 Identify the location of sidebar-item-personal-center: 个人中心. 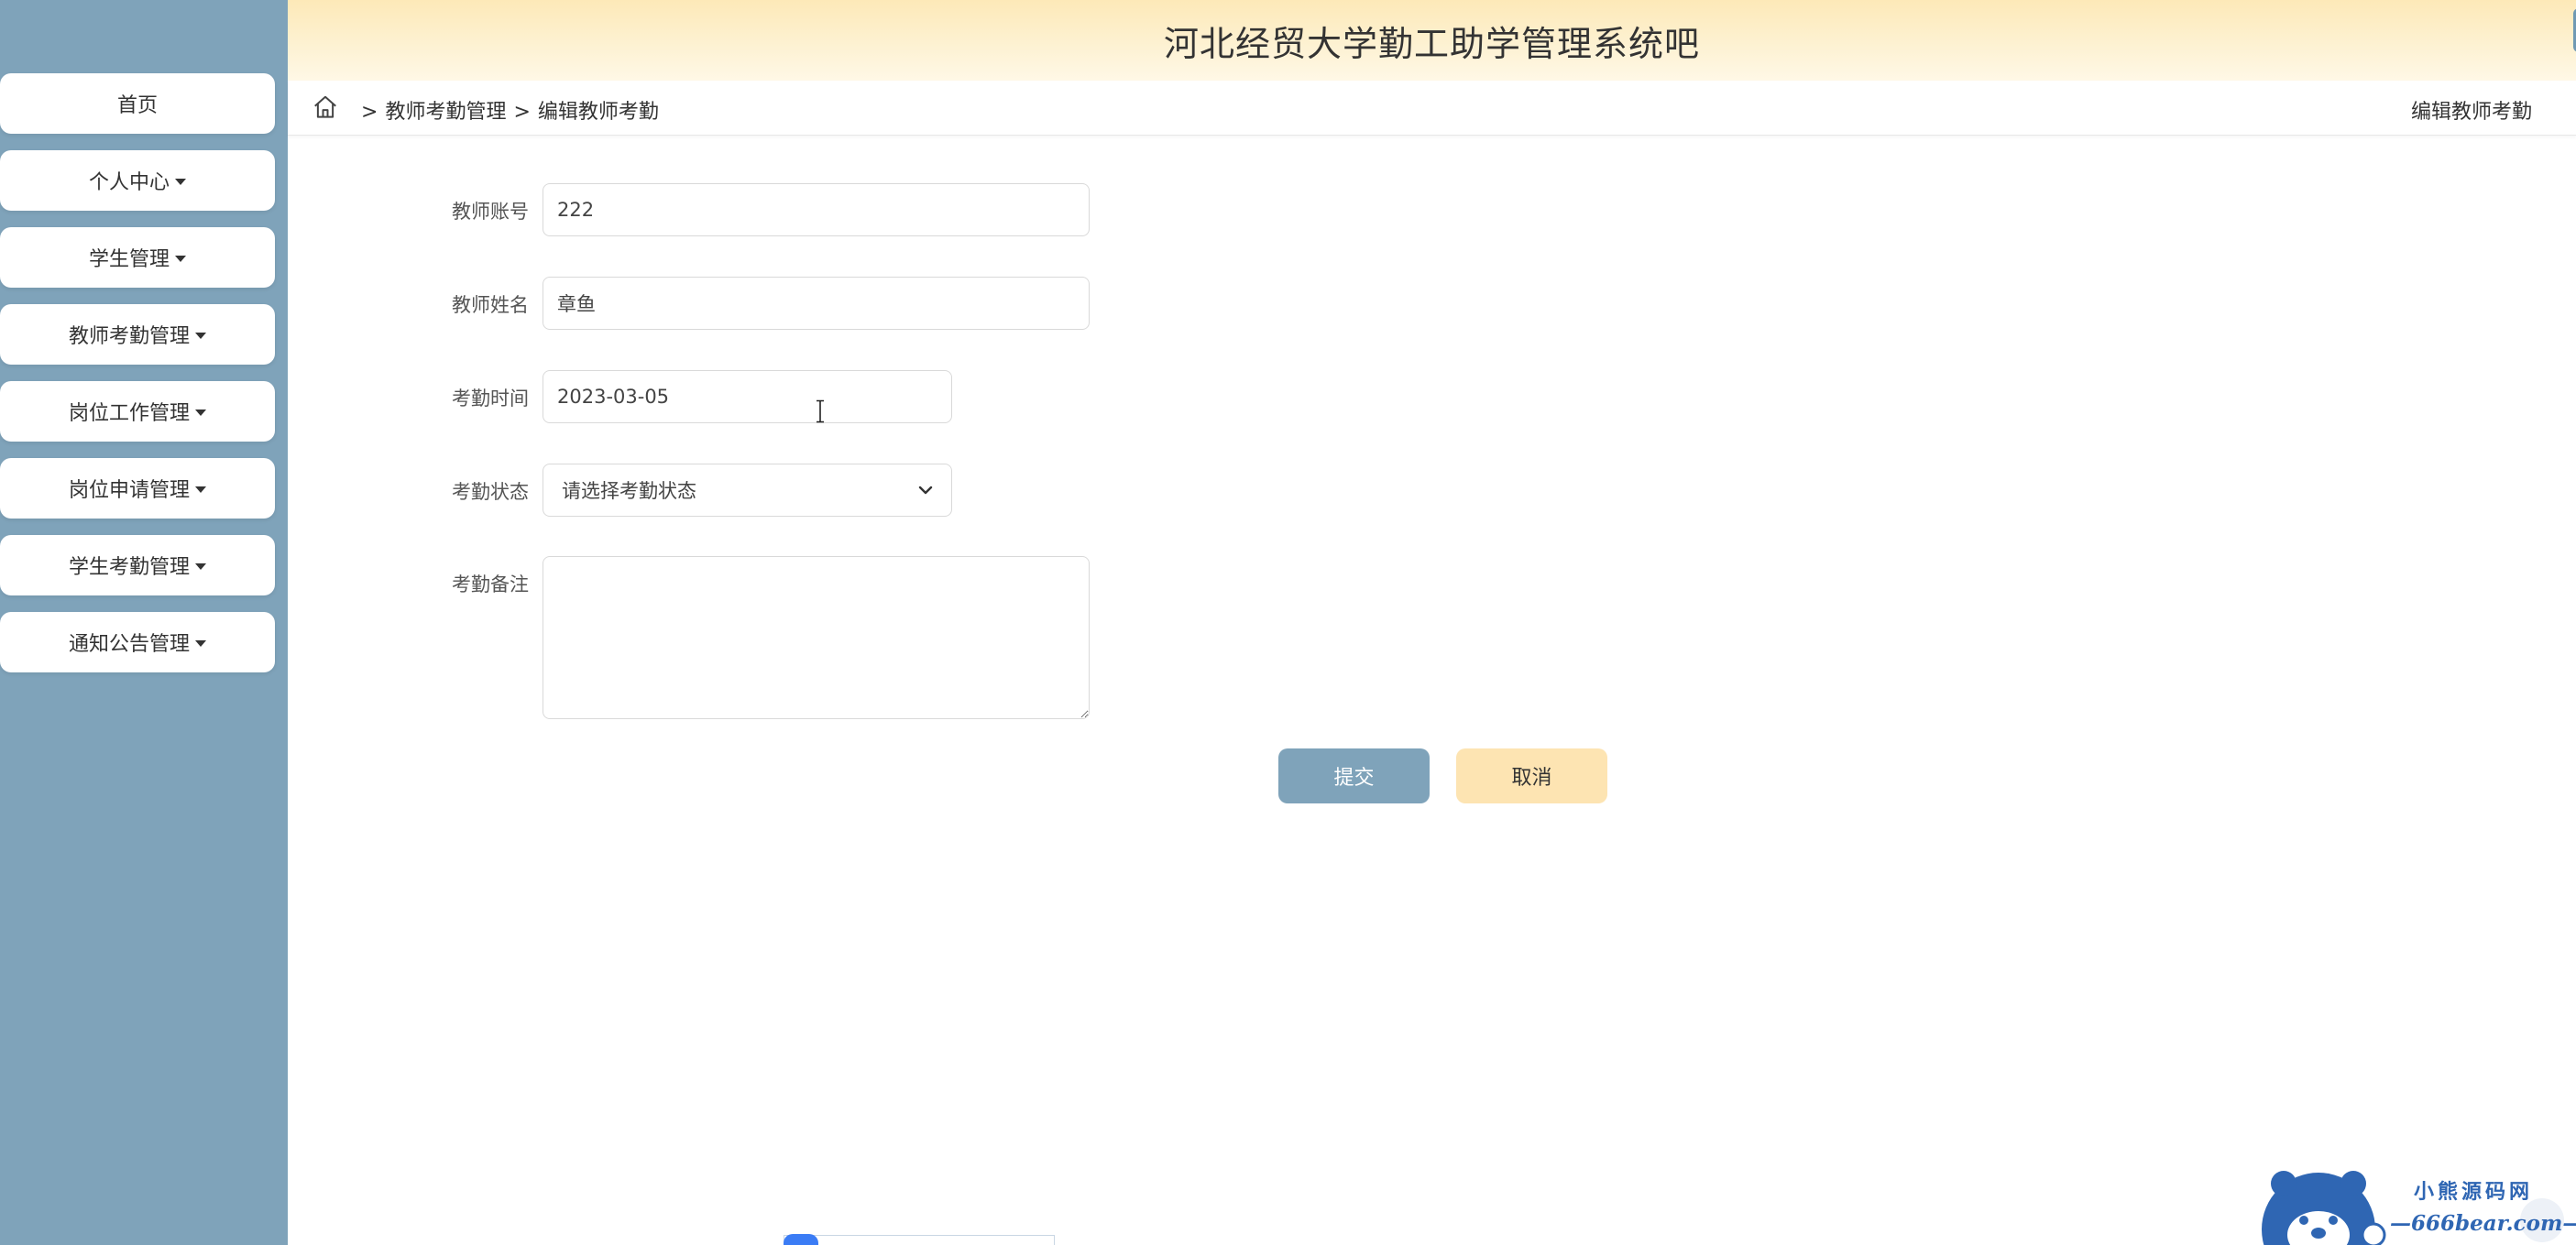
(137, 180).